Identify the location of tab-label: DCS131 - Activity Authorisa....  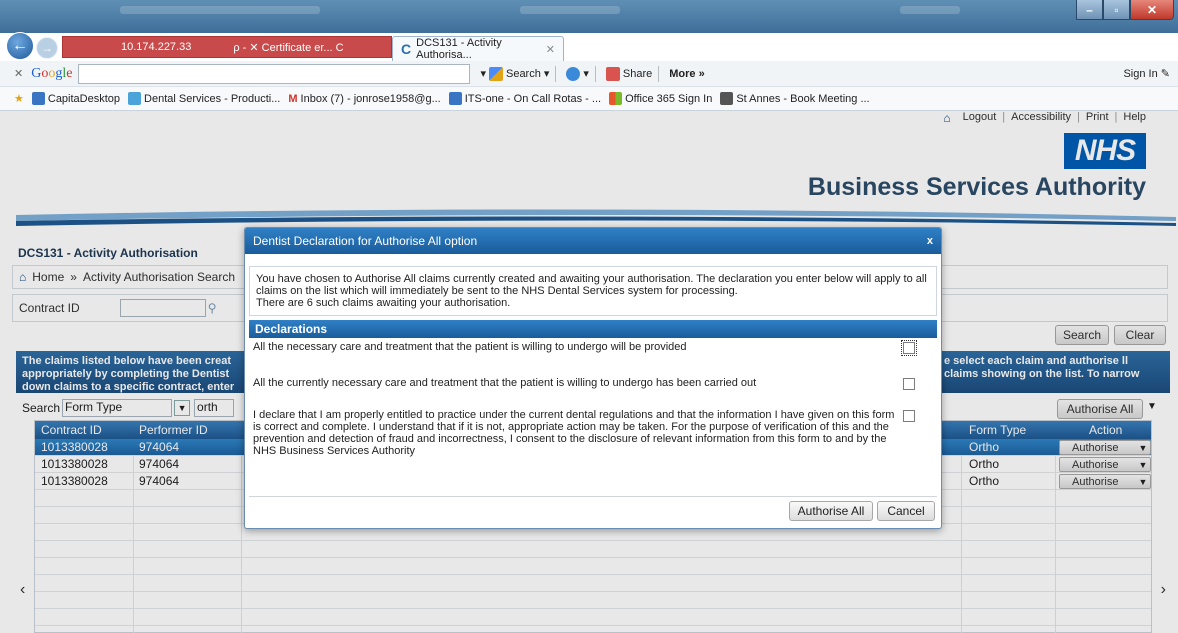
(459, 49).